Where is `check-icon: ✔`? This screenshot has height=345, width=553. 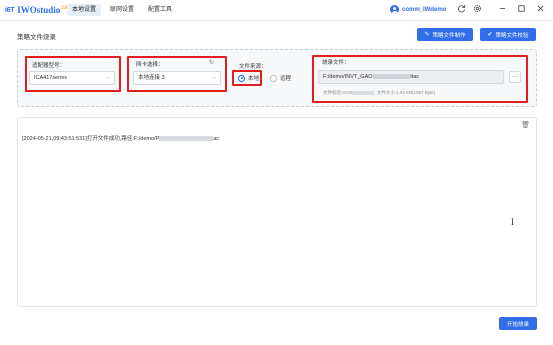 check-icon: ✔ is located at coordinates (490, 35).